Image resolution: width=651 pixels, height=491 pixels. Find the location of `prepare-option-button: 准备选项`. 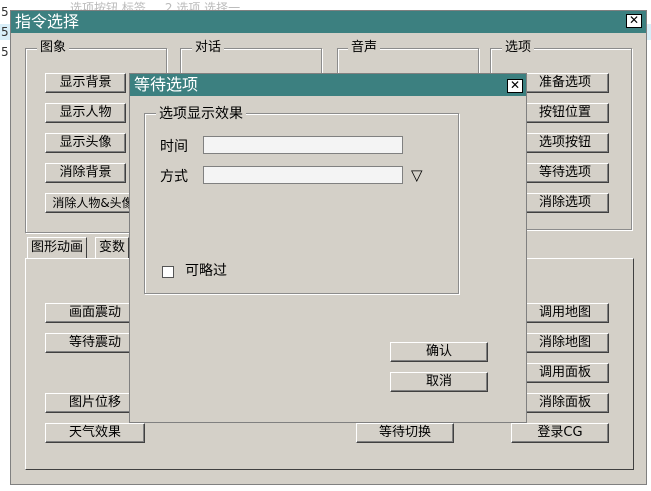

prepare-option-button: 准备选项 is located at coordinates (565, 83).